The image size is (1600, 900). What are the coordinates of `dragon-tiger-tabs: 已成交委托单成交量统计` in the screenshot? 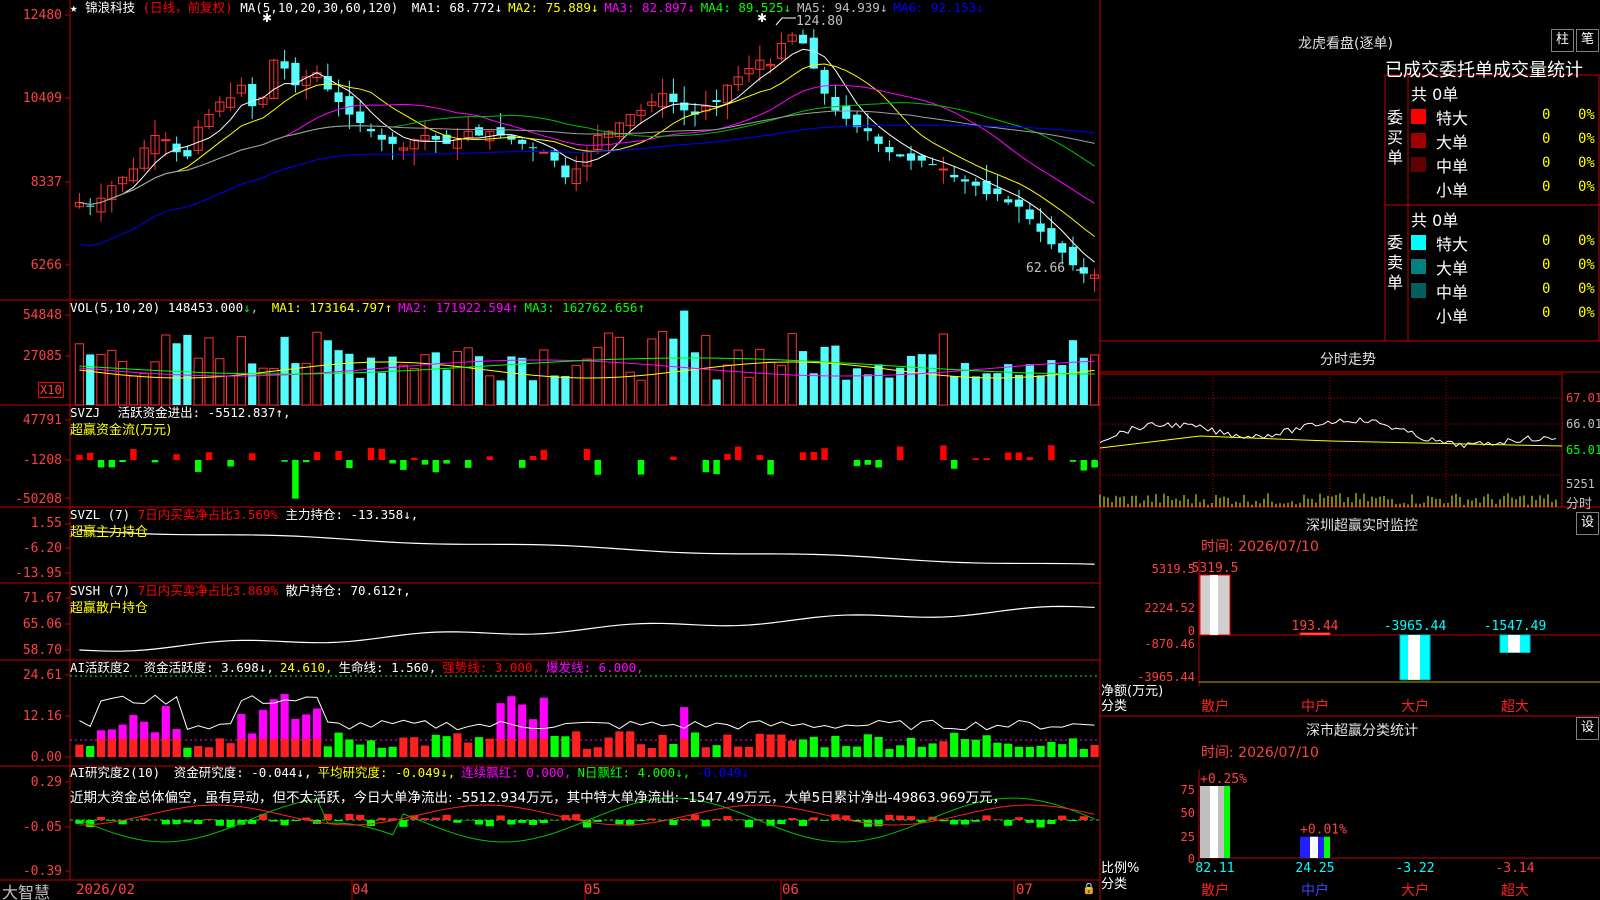 It's located at (1484, 69).